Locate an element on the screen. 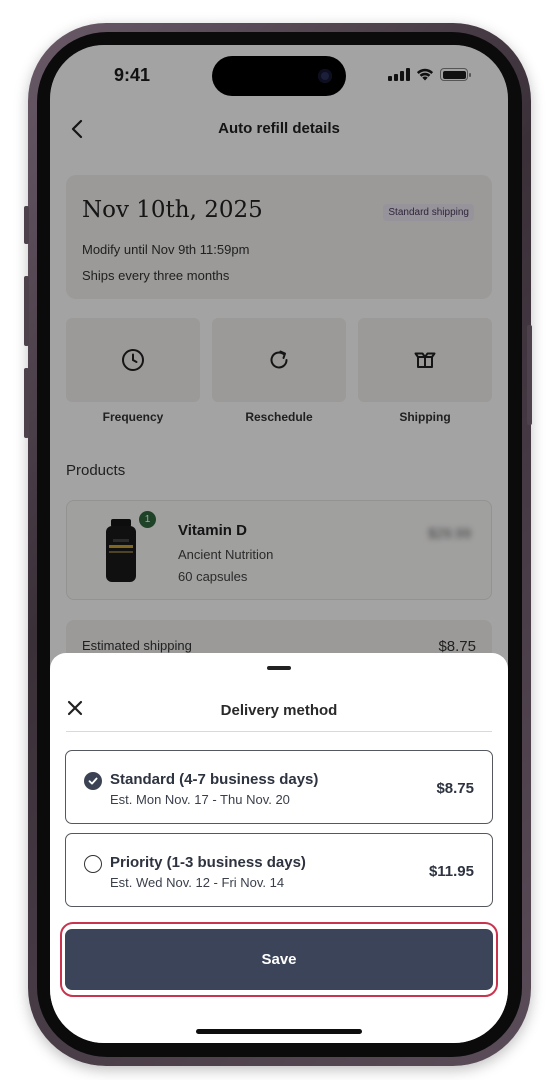 The width and height of the screenshot is (552, 1080). power-button is located at coordinates (529, 375).